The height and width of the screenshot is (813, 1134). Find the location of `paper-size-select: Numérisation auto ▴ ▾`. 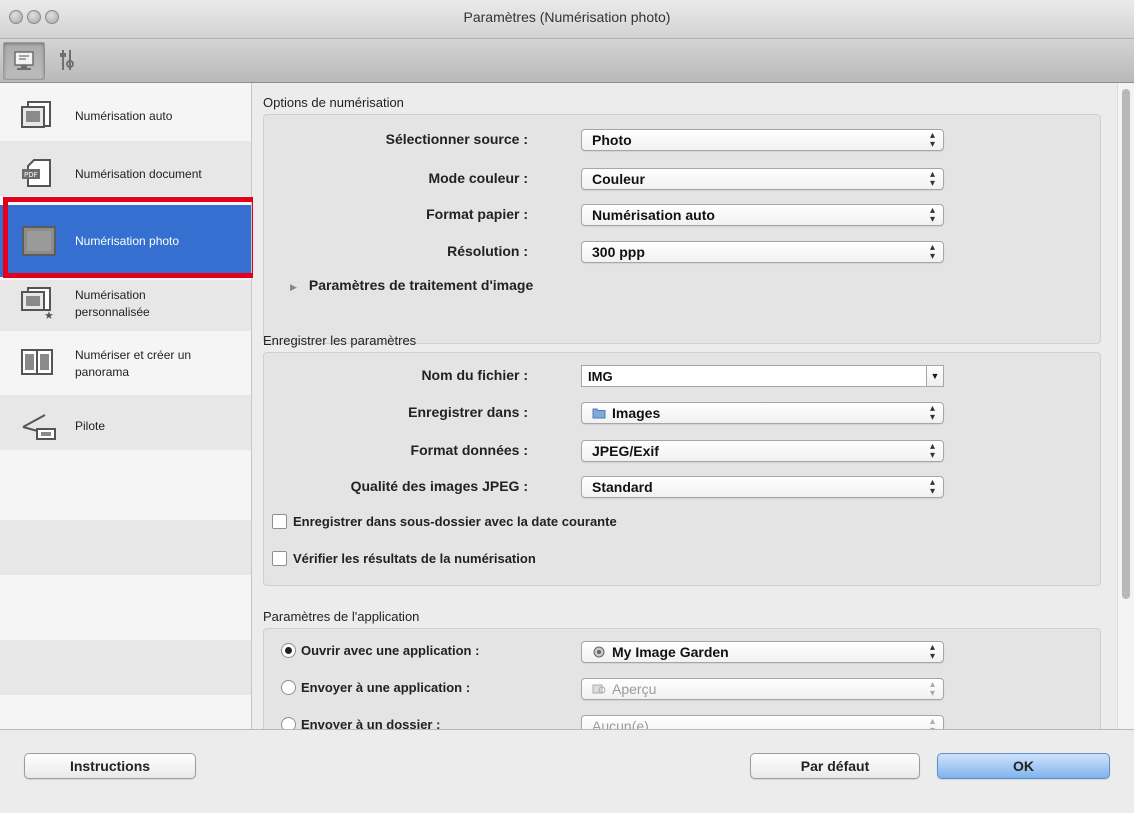

paper-size-select: Numérisation auto ▴ ▾ is located at coordinates (762, 215).